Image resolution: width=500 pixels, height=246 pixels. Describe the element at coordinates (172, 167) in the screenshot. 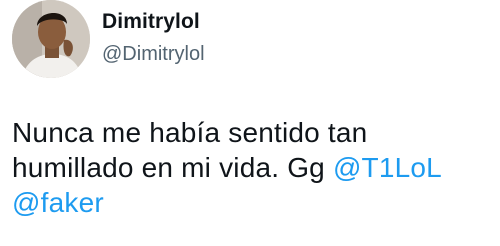

I see `tweet-line-2-text: humillado en mi vida. Gg` at that location.